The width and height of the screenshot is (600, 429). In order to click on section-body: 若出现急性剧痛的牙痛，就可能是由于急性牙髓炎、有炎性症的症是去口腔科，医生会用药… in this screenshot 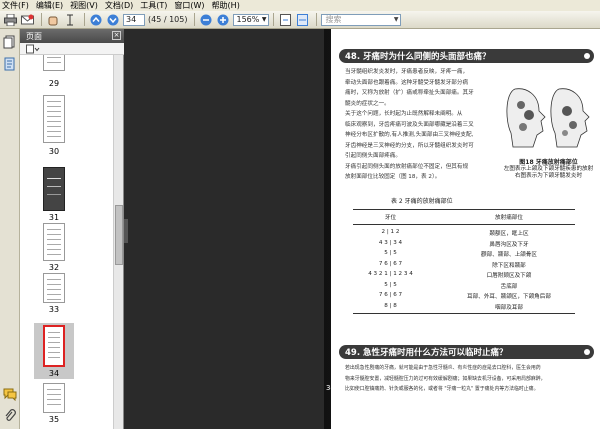, I will do `click(470, 379)`.